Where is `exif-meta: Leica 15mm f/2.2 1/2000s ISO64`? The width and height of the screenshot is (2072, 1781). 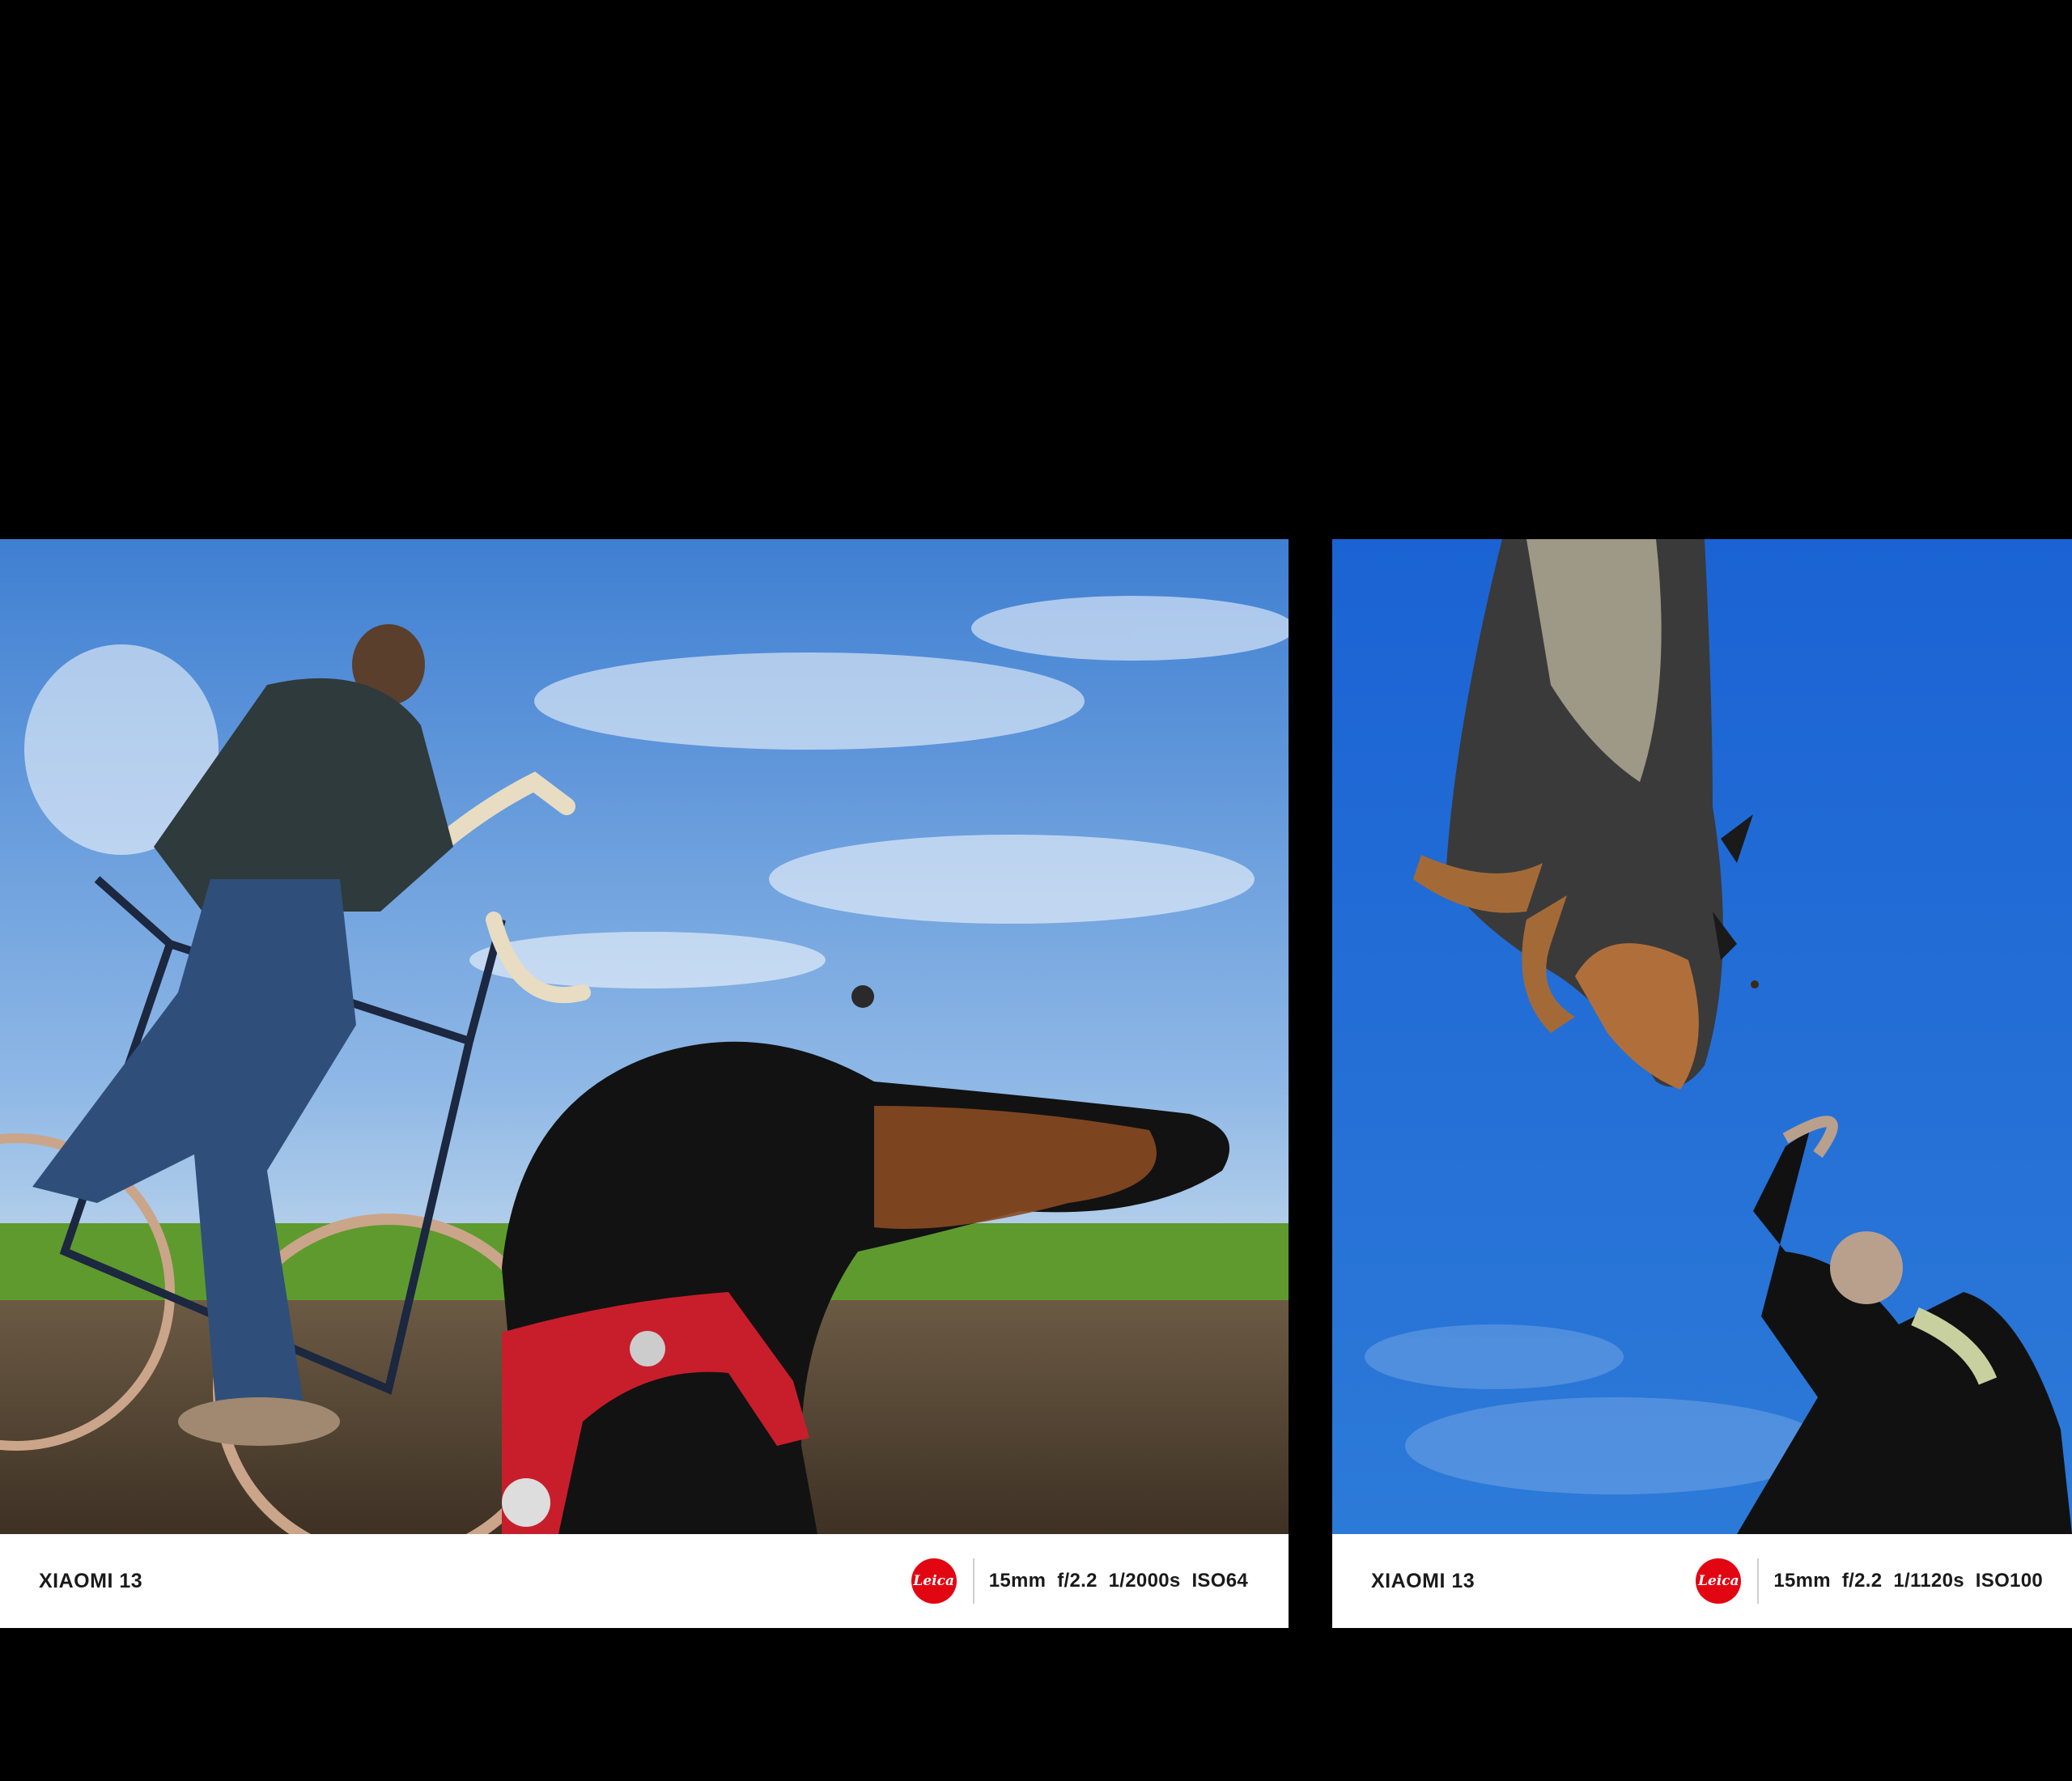
exif-meta: Leica 15mm f/2.2 1/2000s ISO64 is located at coordinates (1079, 1581).